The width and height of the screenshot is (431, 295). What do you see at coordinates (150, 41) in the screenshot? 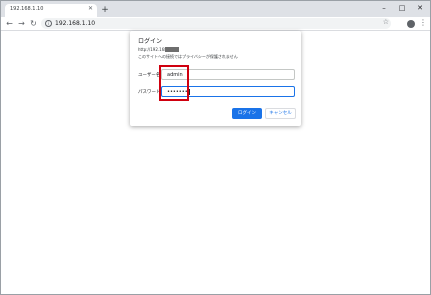
I see `dialog-title: ログイン` at bounding box center [150, 41].